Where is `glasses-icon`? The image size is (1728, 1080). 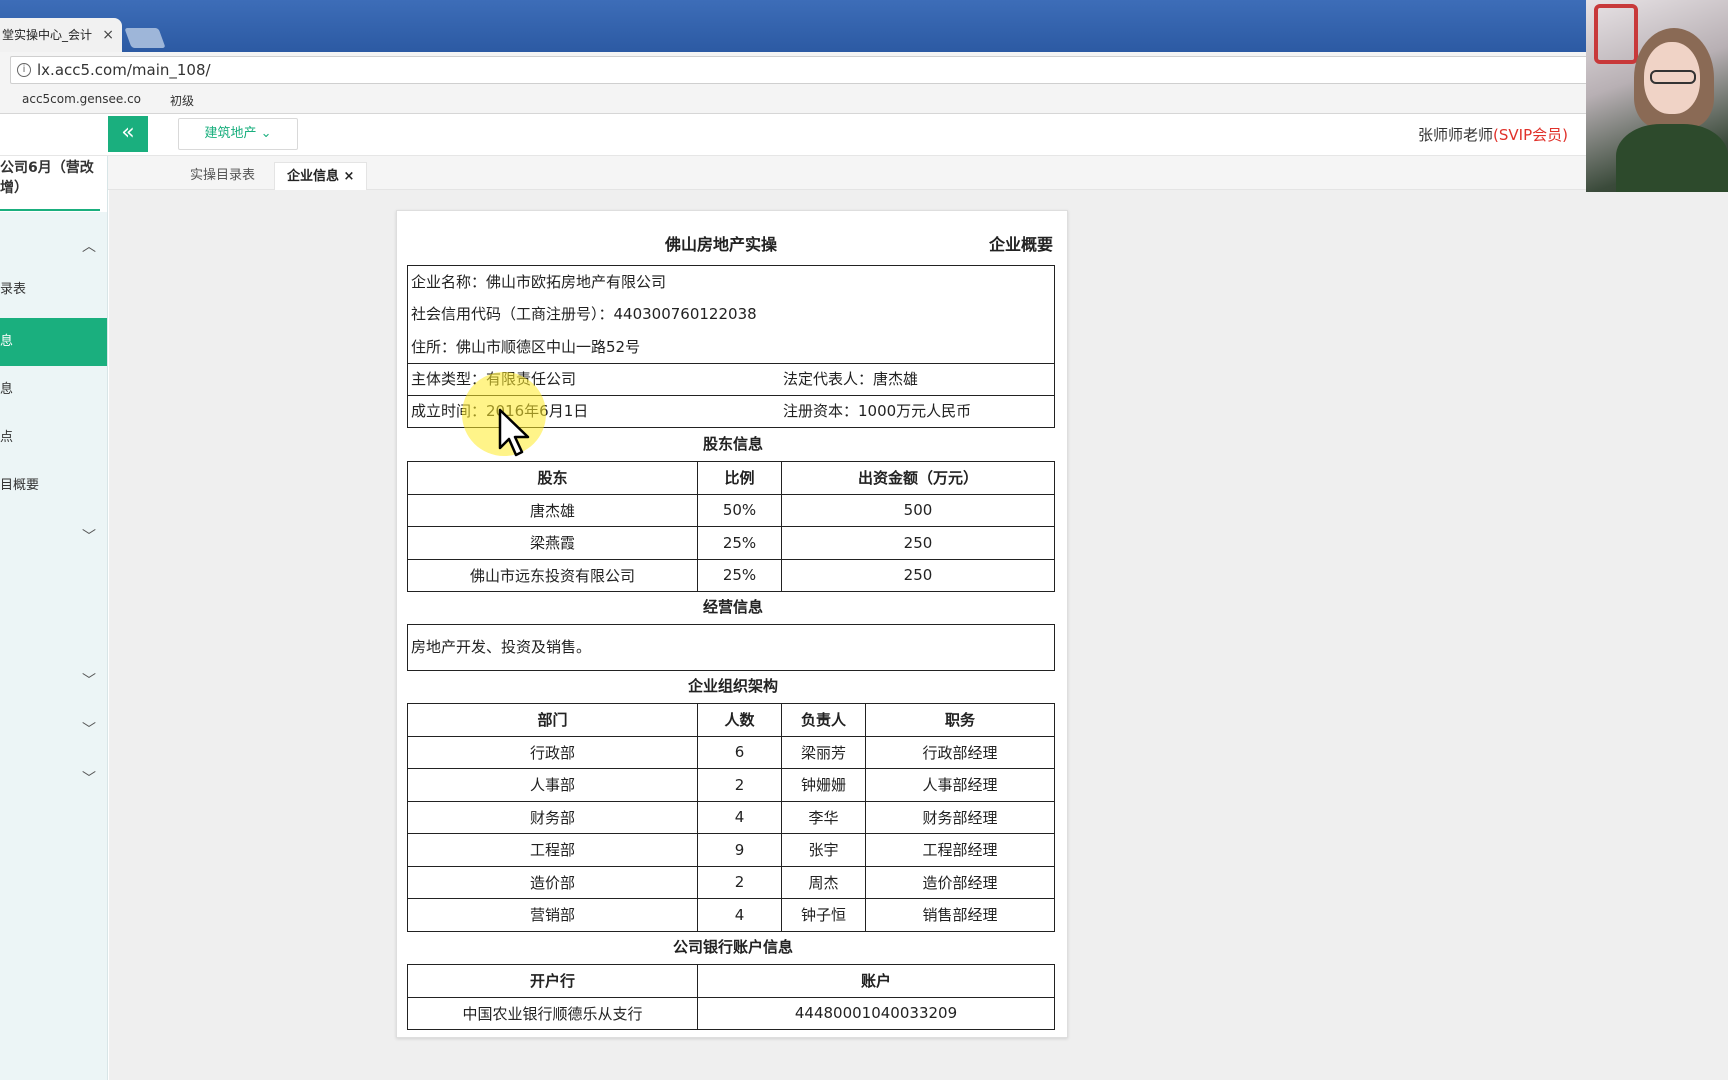
glasses-icon is located at coordinates (1673, 77).